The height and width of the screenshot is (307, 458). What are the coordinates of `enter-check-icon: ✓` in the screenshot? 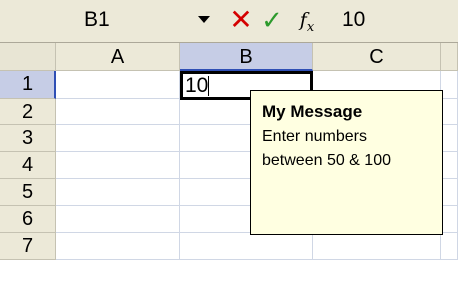 It's located at (272, 20).